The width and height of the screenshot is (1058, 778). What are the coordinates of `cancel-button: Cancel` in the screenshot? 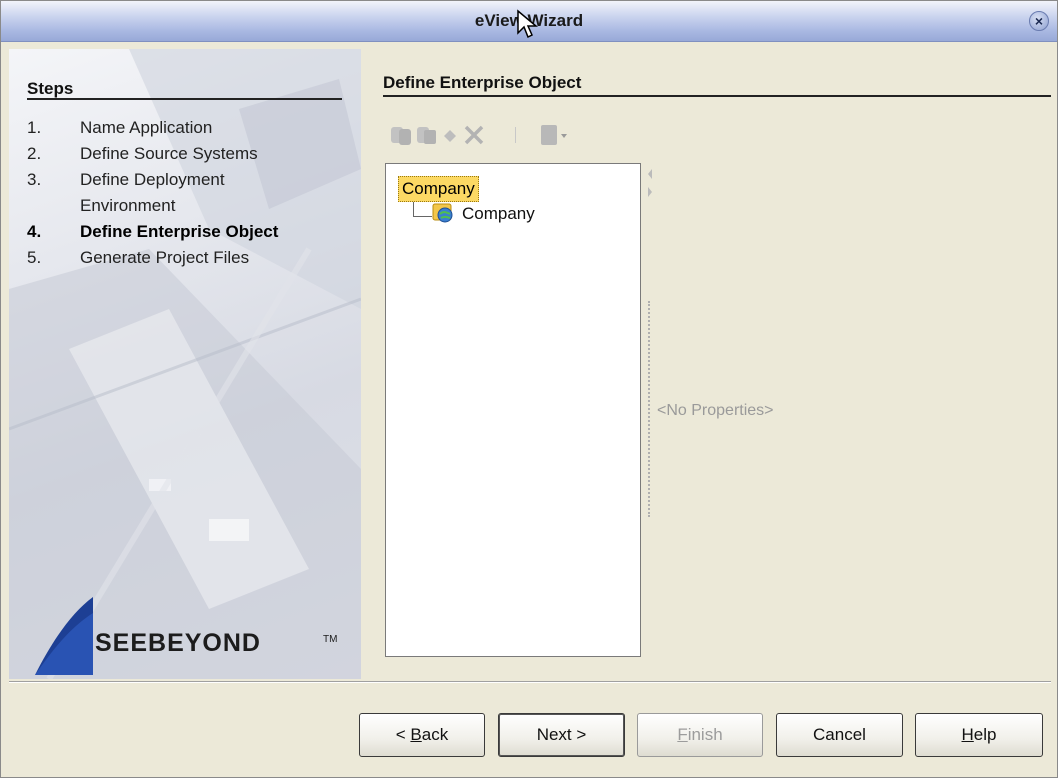 It's located at (839, 735).